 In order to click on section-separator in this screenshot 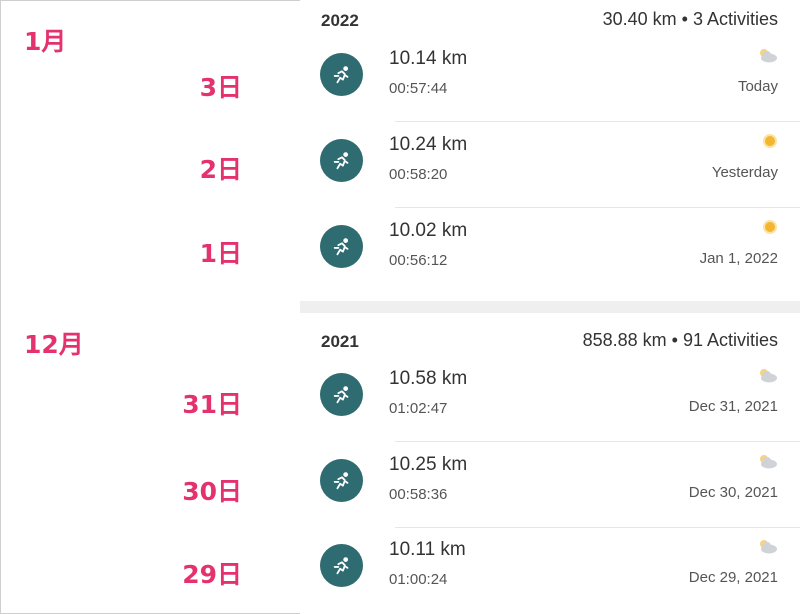, I will do `click(550, 307)`.